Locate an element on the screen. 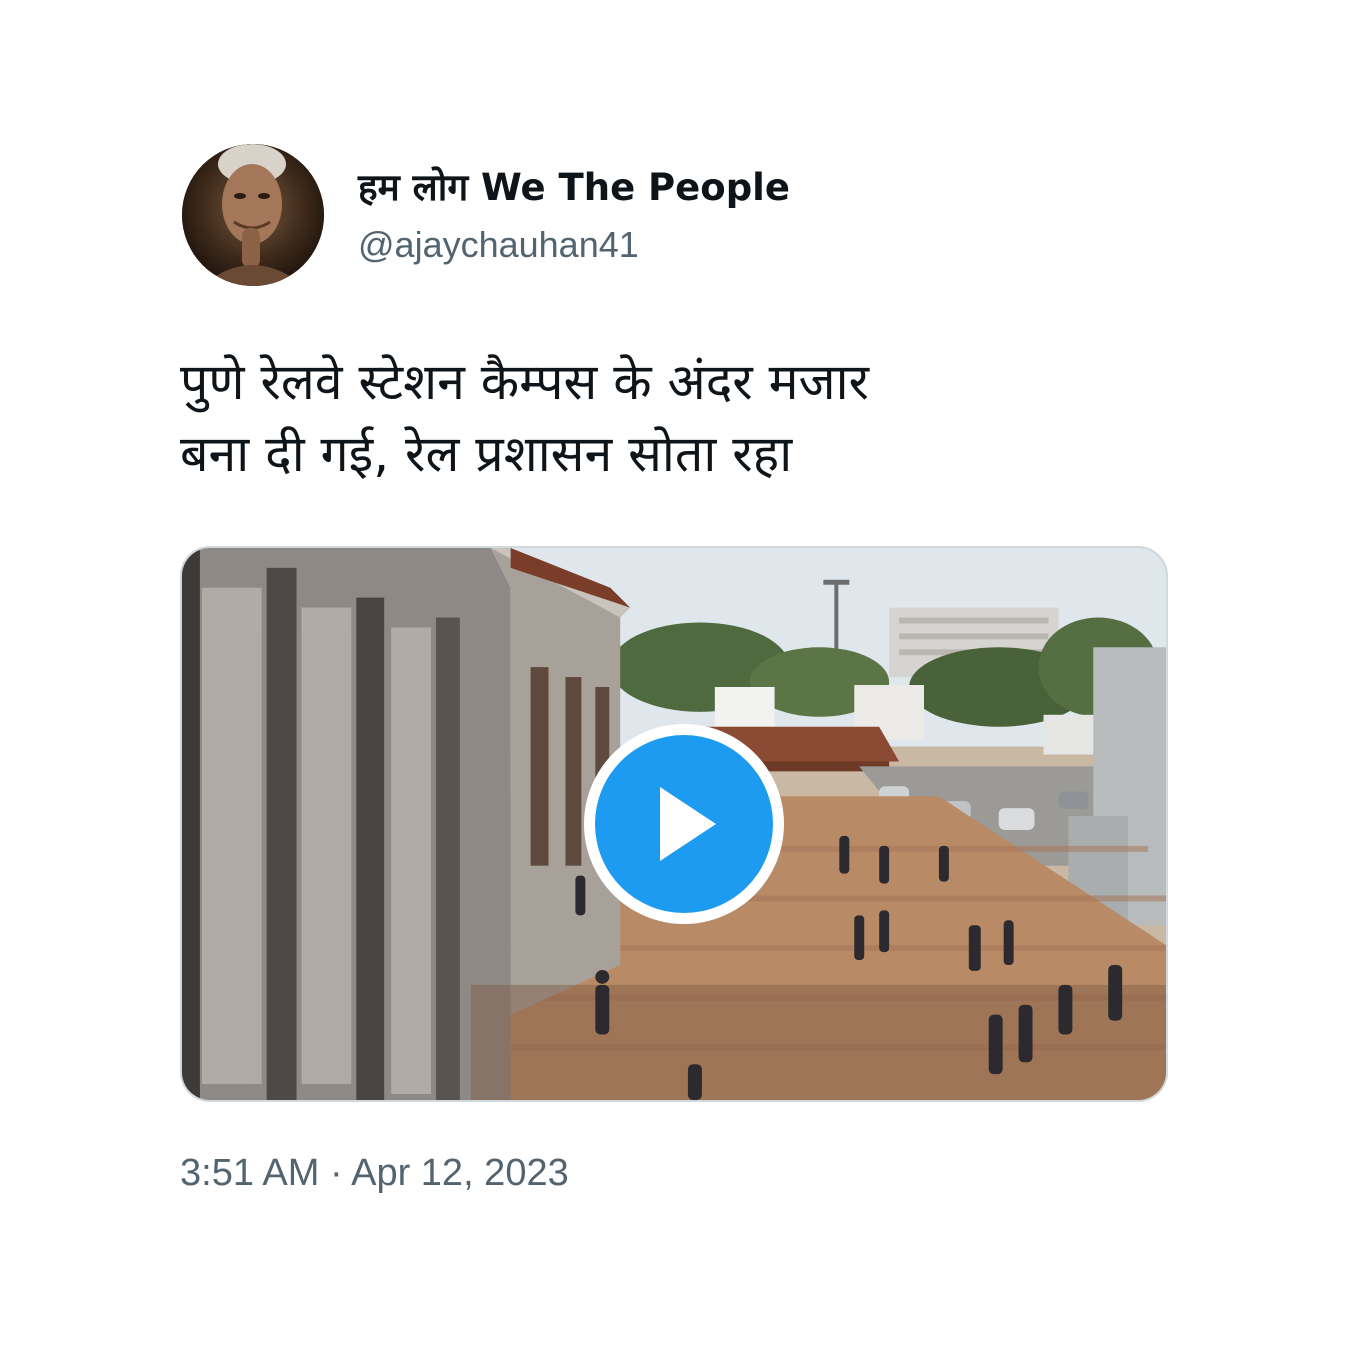 Image resolution: width=1350 pixels, height=1350 pixels. tweet-timestamp: 3:51 AM · Apr 12, 2023 is located at coordinates (374, 1173).